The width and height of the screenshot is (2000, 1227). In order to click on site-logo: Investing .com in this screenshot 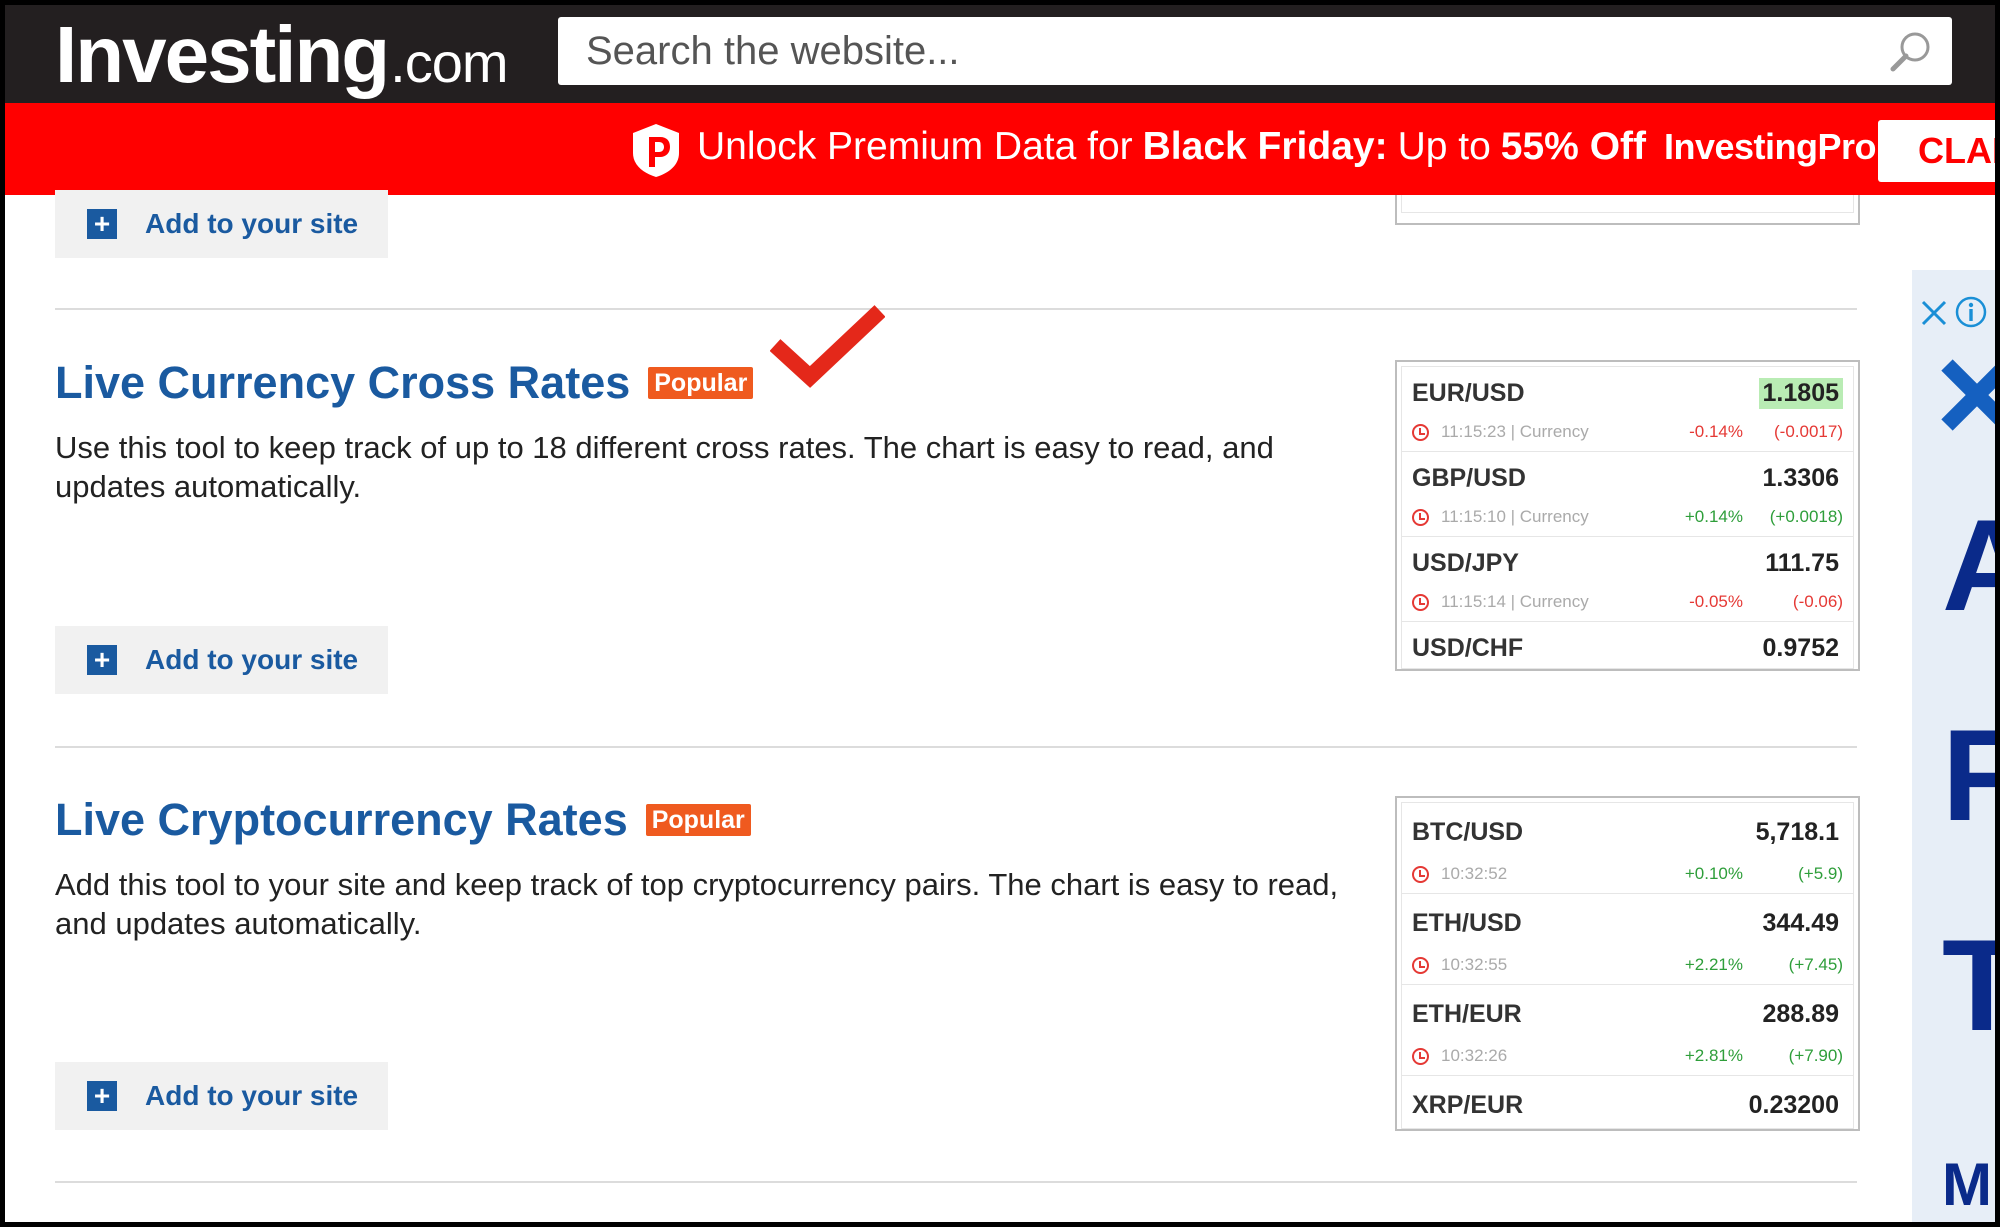, I will do `click(282, 54)`.